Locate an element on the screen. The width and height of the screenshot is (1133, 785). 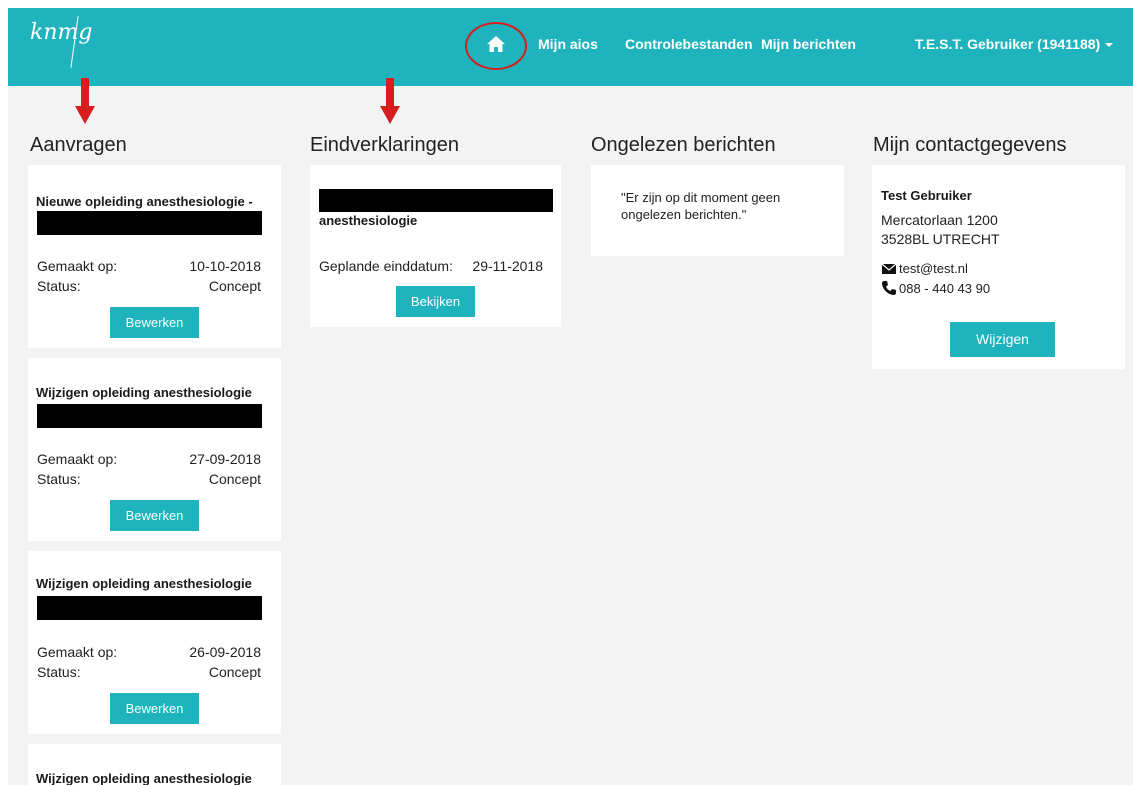
created-value: 27-09-2018 is located at coordinates (225, 459).